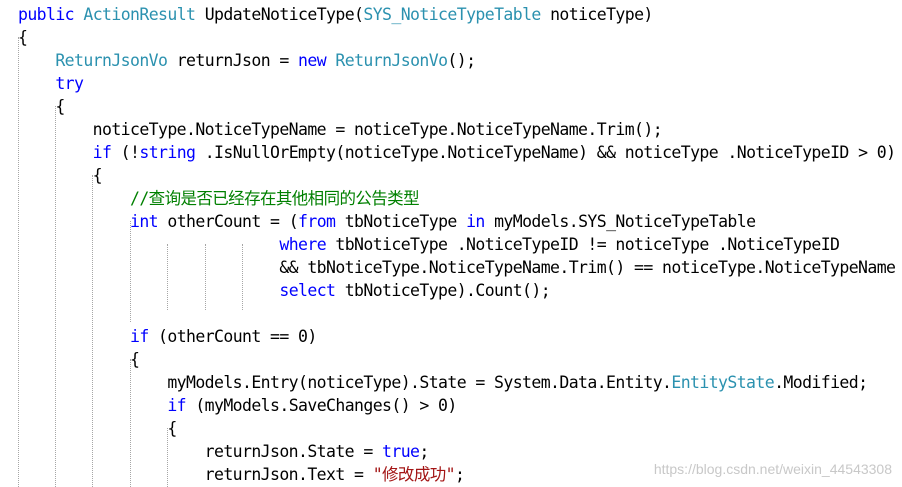 The image size is (902, 487). What do you see at coordinates (69, 83) in the screenshot?
I see `code-token: try` at bounding box center [69, 83].